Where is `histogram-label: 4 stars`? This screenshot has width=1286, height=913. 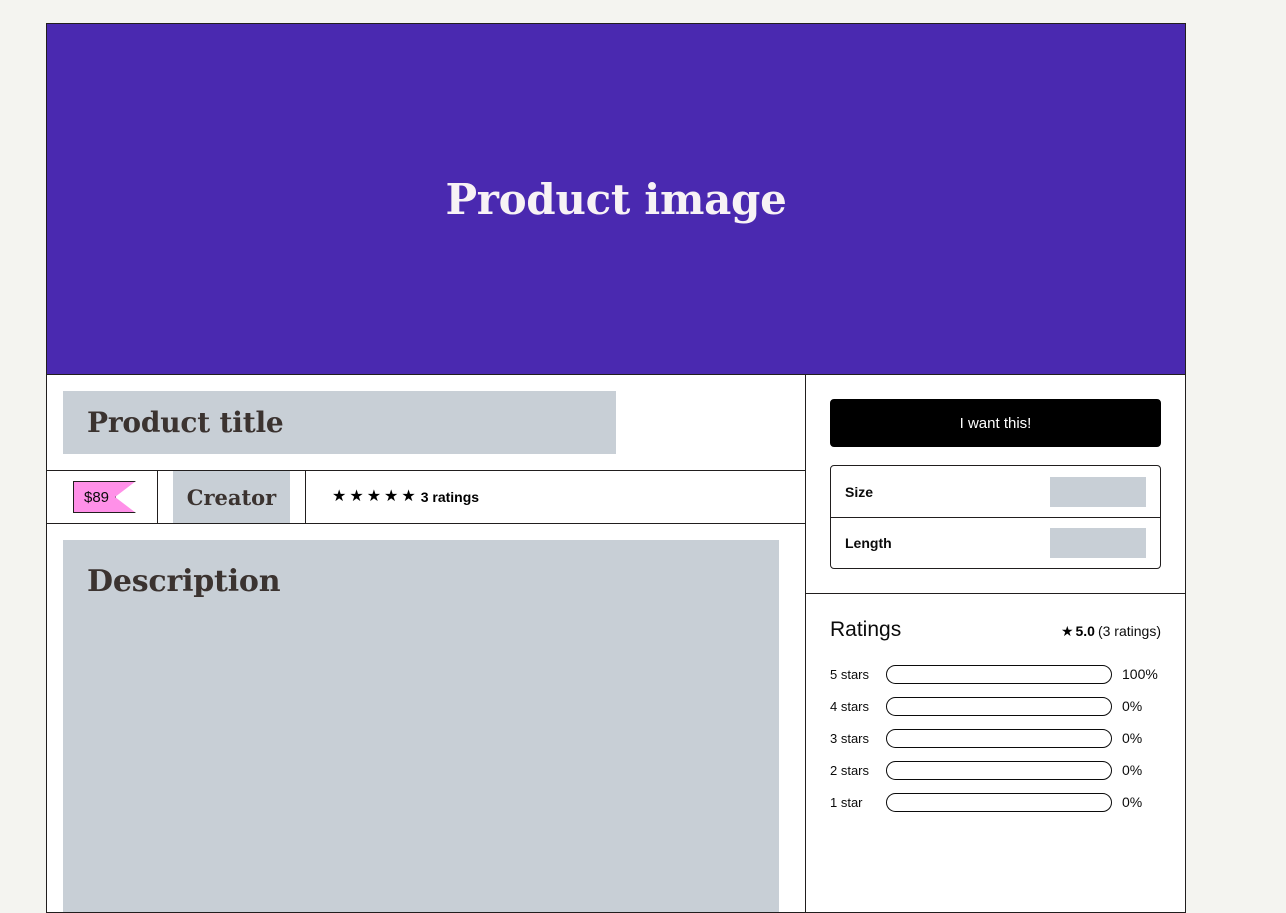
histogram-label: 4 stars is located at coordinates (850, 706).